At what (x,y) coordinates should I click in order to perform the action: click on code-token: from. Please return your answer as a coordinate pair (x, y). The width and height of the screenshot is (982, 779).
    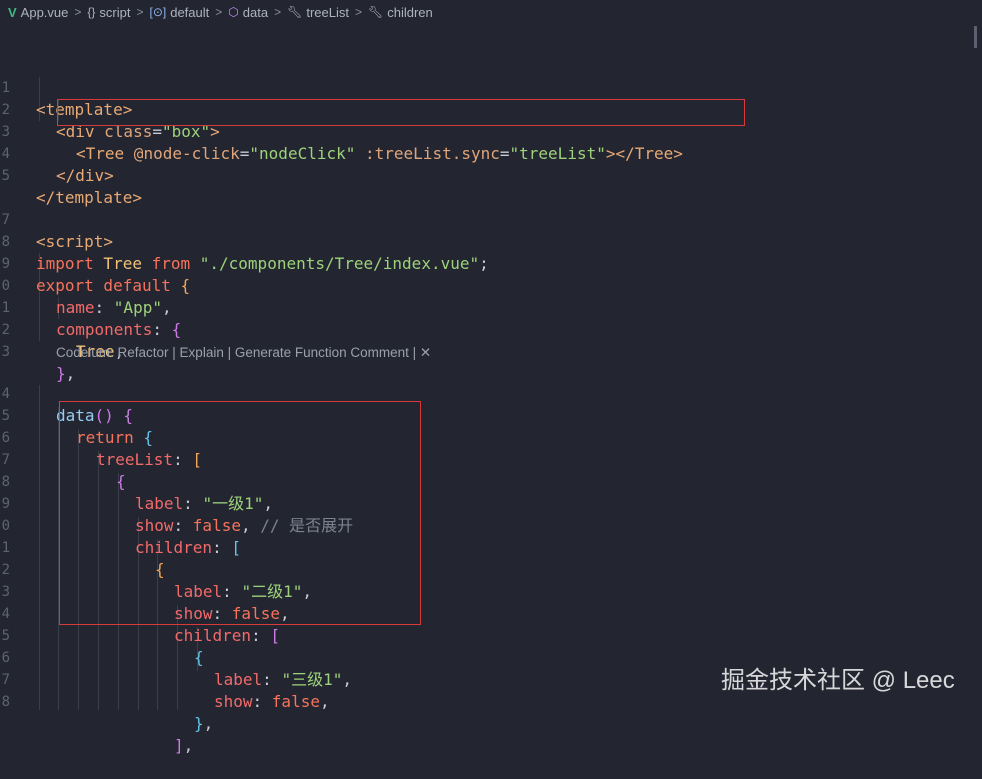
    Looking at the image, I should click on (171, 263).